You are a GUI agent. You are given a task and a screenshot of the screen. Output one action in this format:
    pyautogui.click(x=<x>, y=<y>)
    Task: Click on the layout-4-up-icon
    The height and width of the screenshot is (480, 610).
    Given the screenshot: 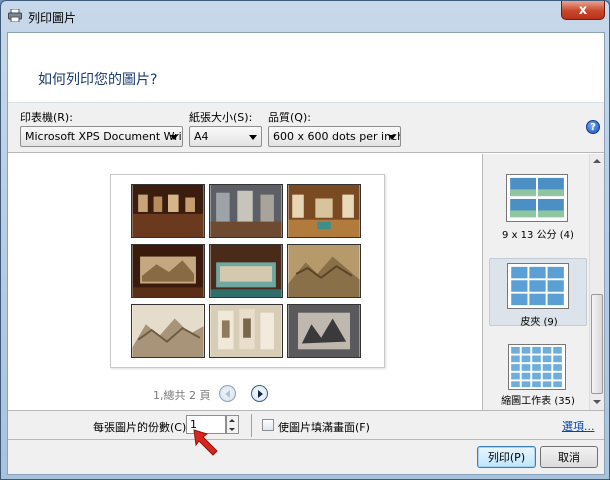 What is the action you would take?
    pyautogui.click(x=537, y=198)
    